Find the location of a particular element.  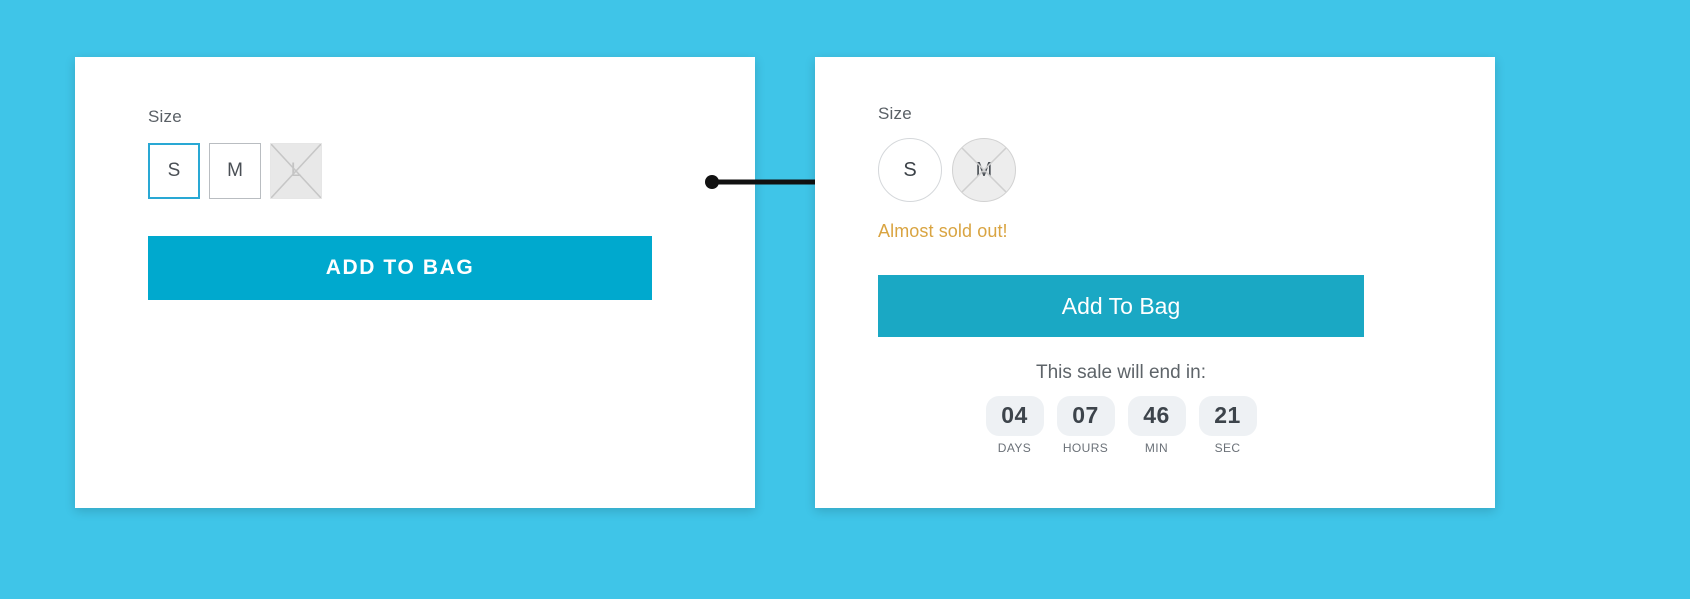

before-size-swatch-m: M is located at coordinates (235, 171).